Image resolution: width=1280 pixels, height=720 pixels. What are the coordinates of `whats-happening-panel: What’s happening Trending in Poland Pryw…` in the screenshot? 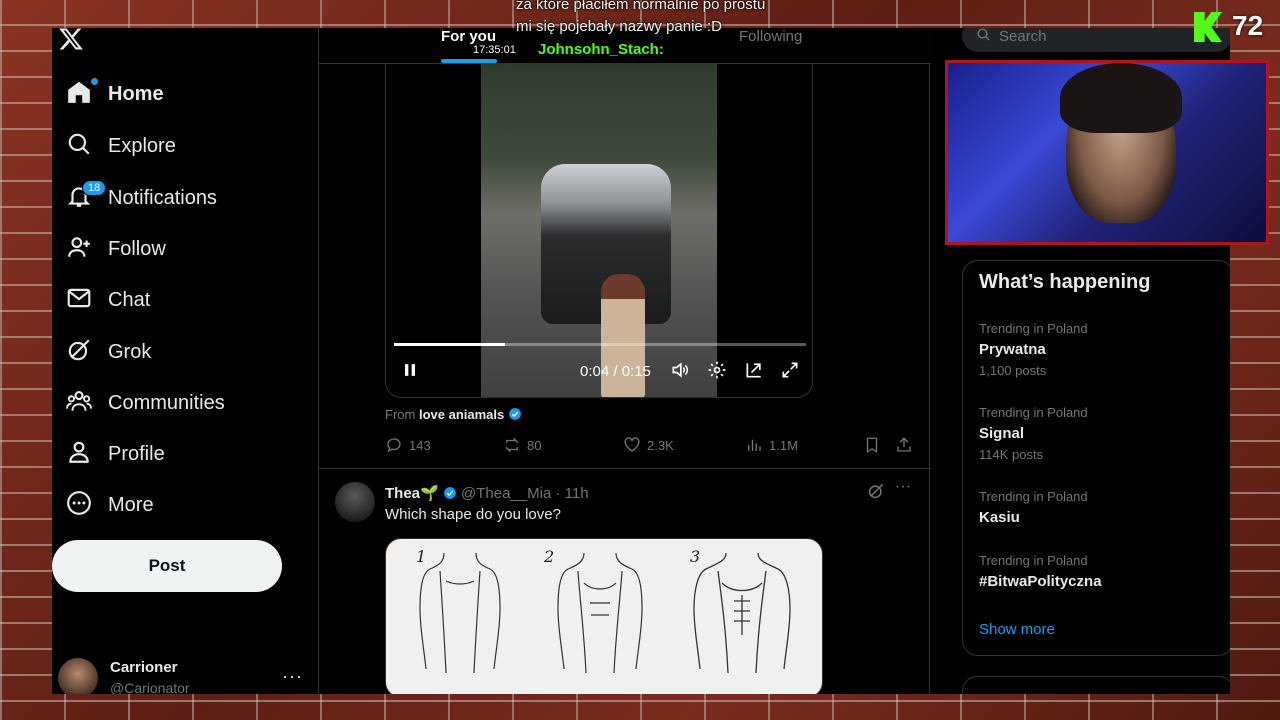 It's located at (1096, 458).